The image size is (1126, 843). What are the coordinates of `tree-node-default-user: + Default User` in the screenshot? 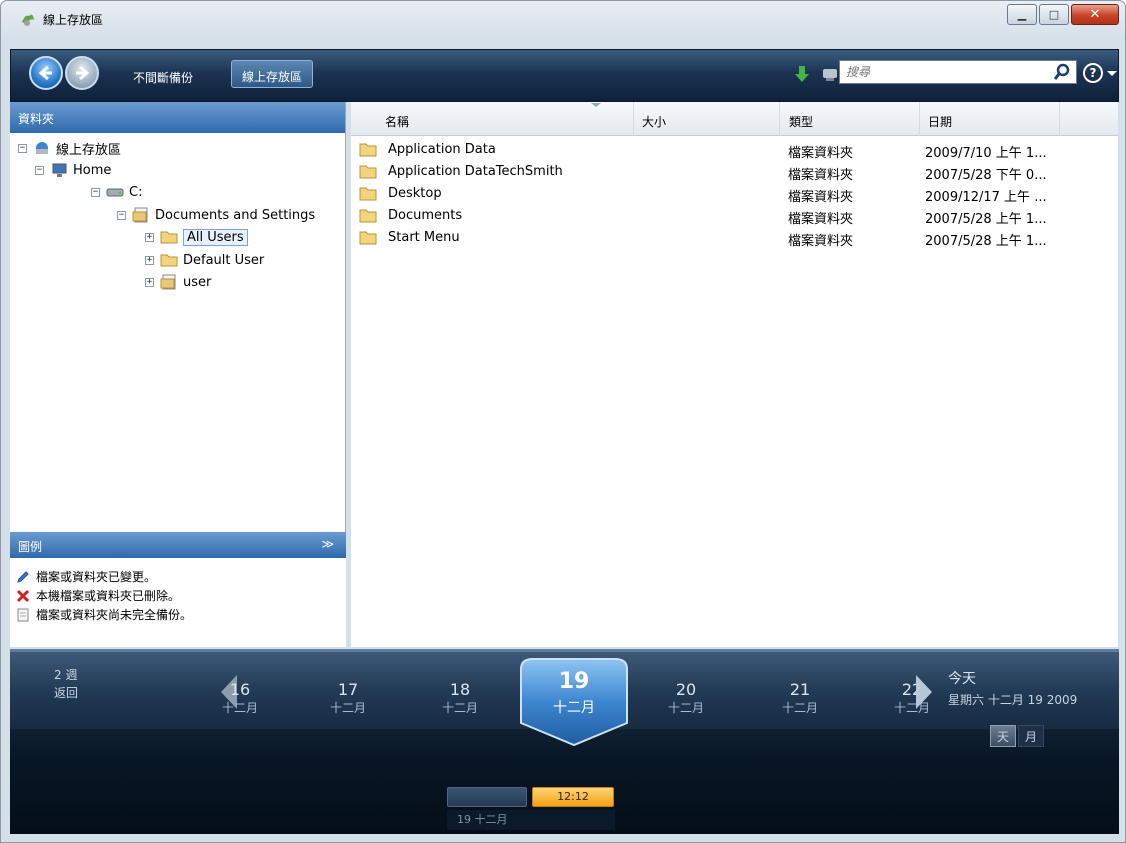 It's located at (204, 260).